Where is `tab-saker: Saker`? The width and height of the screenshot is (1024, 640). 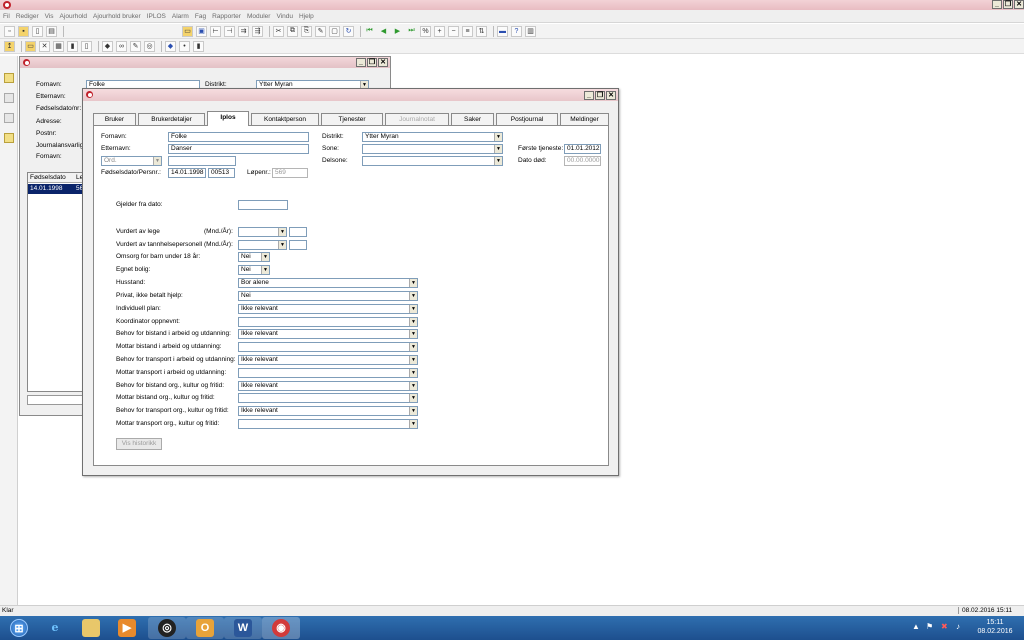 tab-saker: Saker is located at coordinates (472, 119).